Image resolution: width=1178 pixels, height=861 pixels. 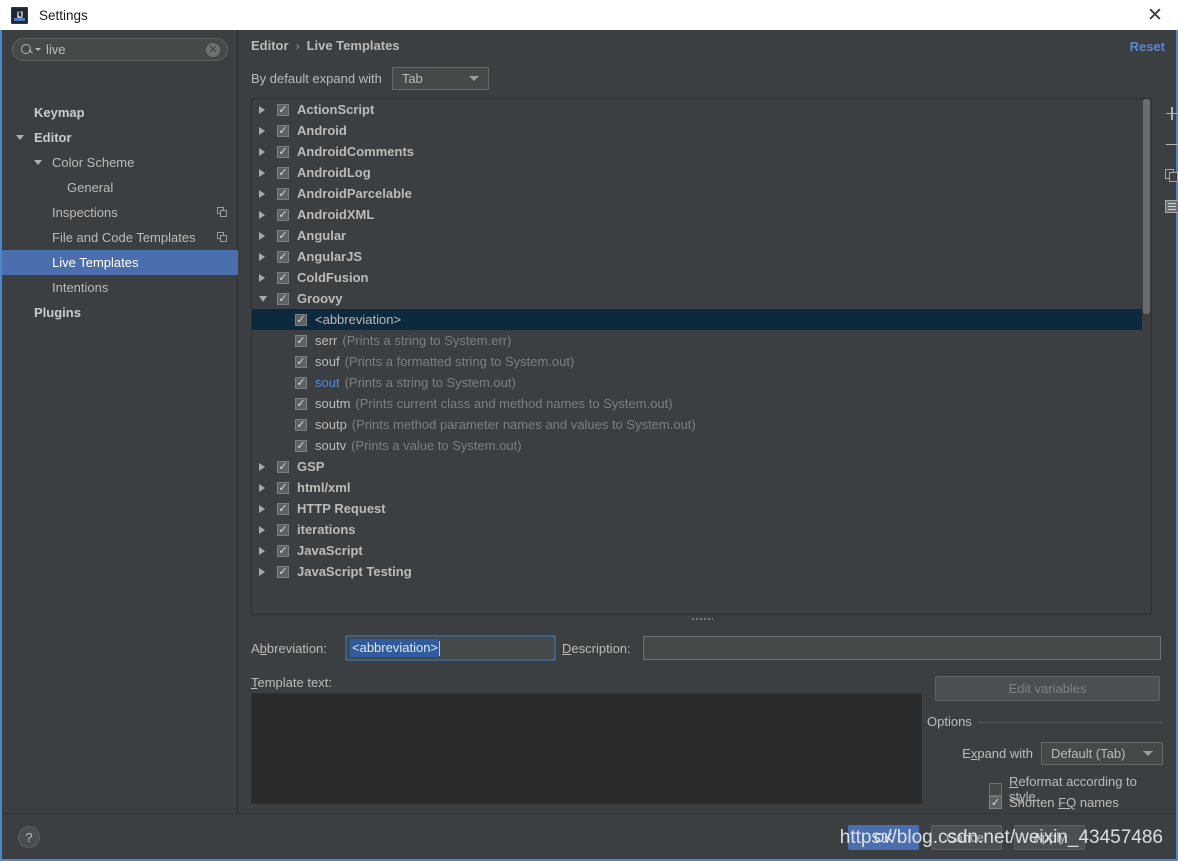 I want to click on splitter-handle, so click(x=701, y=619).